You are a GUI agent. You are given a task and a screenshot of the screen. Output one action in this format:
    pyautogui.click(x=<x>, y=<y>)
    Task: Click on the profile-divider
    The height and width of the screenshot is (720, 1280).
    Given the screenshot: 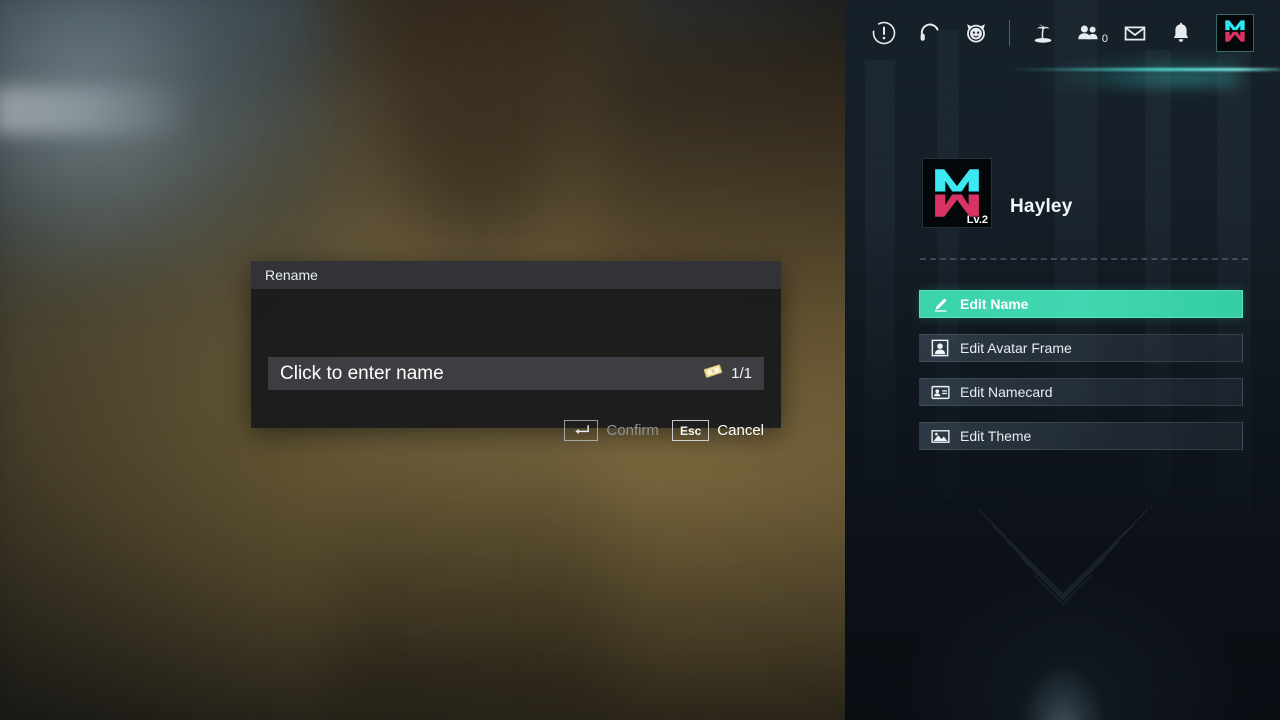 What is the action you would take?
    pyautogui.click(x=1084, y=259)
    